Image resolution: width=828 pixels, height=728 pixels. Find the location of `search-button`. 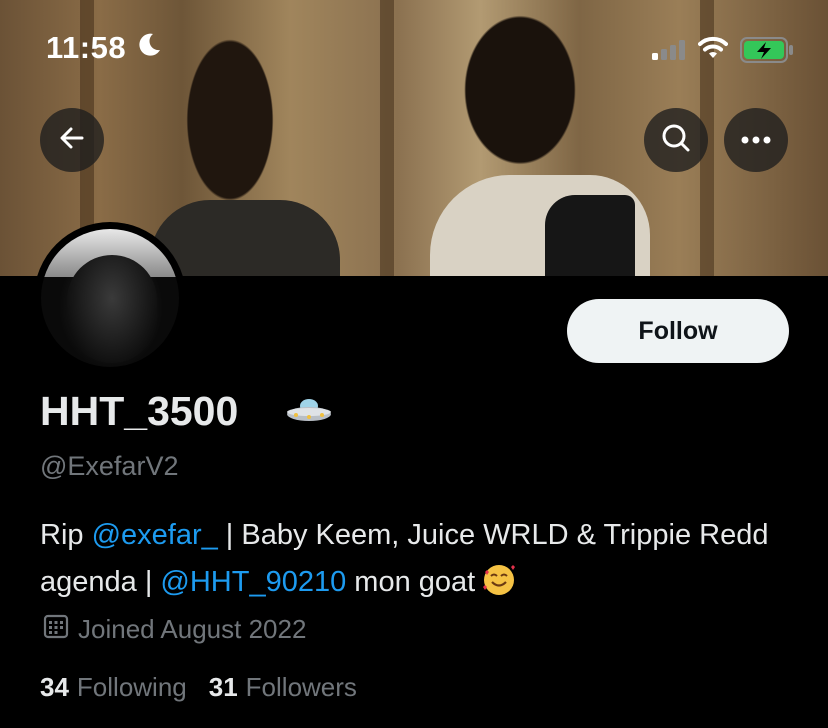

search-button is located at coordinates (676, 140).